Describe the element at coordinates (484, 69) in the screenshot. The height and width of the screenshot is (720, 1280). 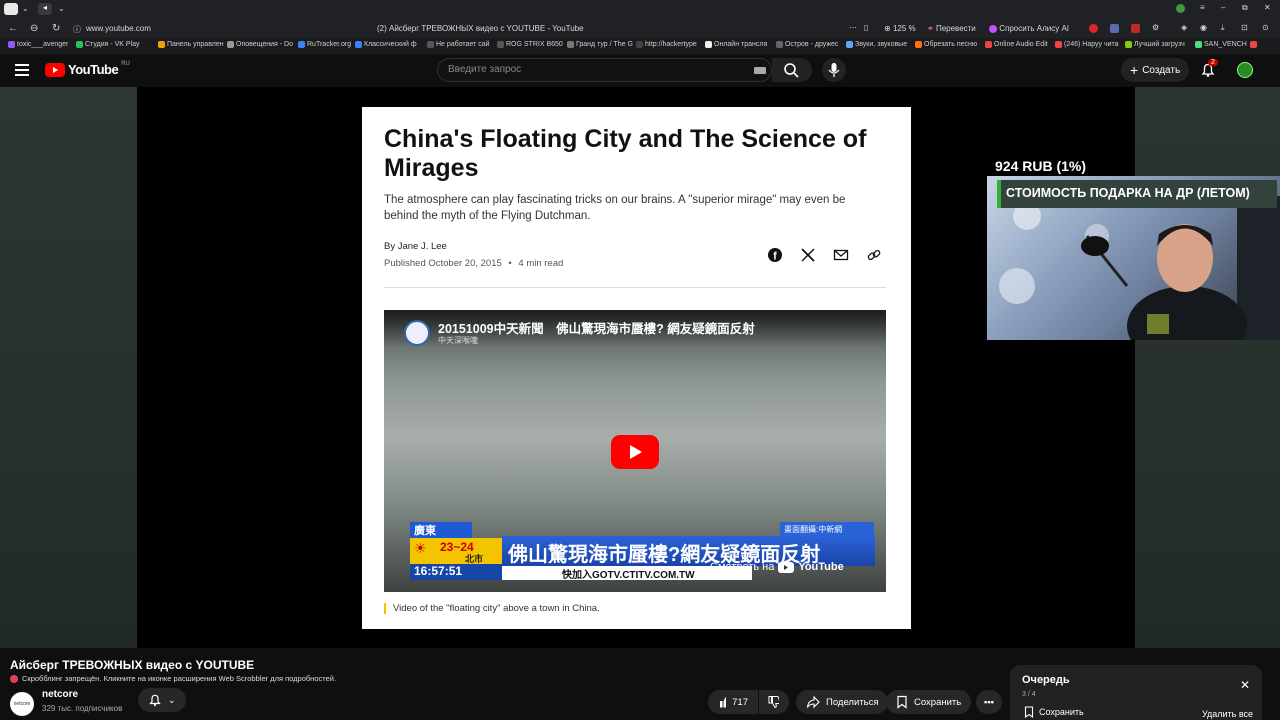
I see `search-input: Введите запрос` at that location.